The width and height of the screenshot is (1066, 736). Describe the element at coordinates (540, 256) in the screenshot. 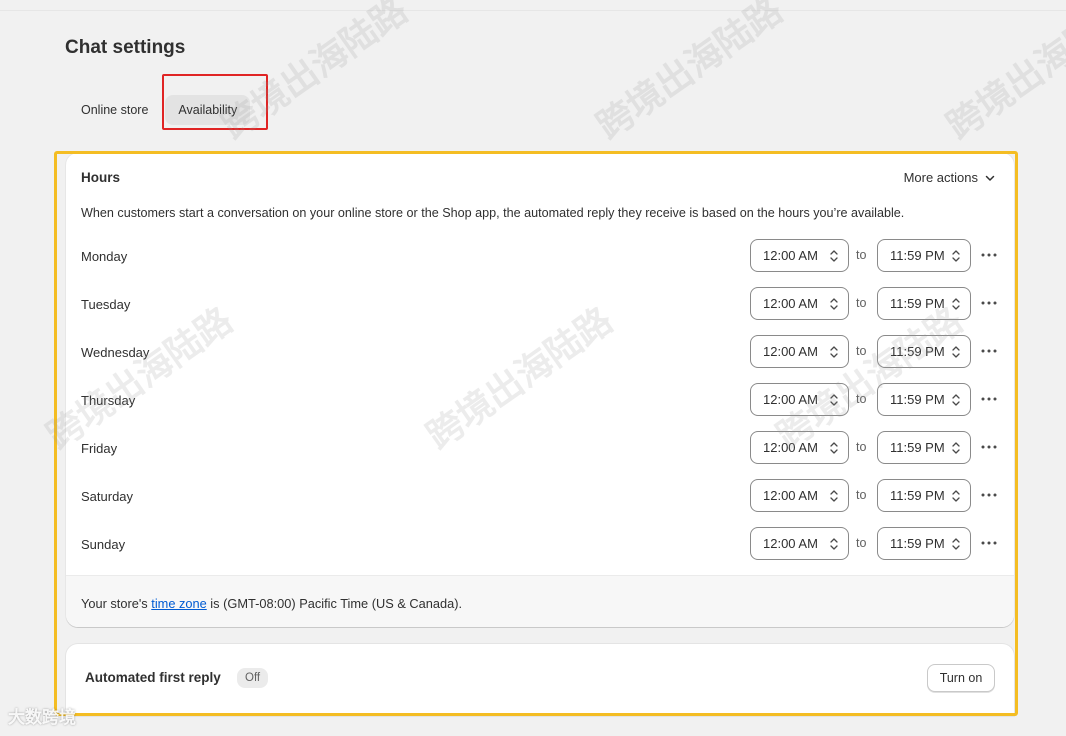

I see `day-row-monday: Monday 12:00 AM to 11:59 PM` at that location.